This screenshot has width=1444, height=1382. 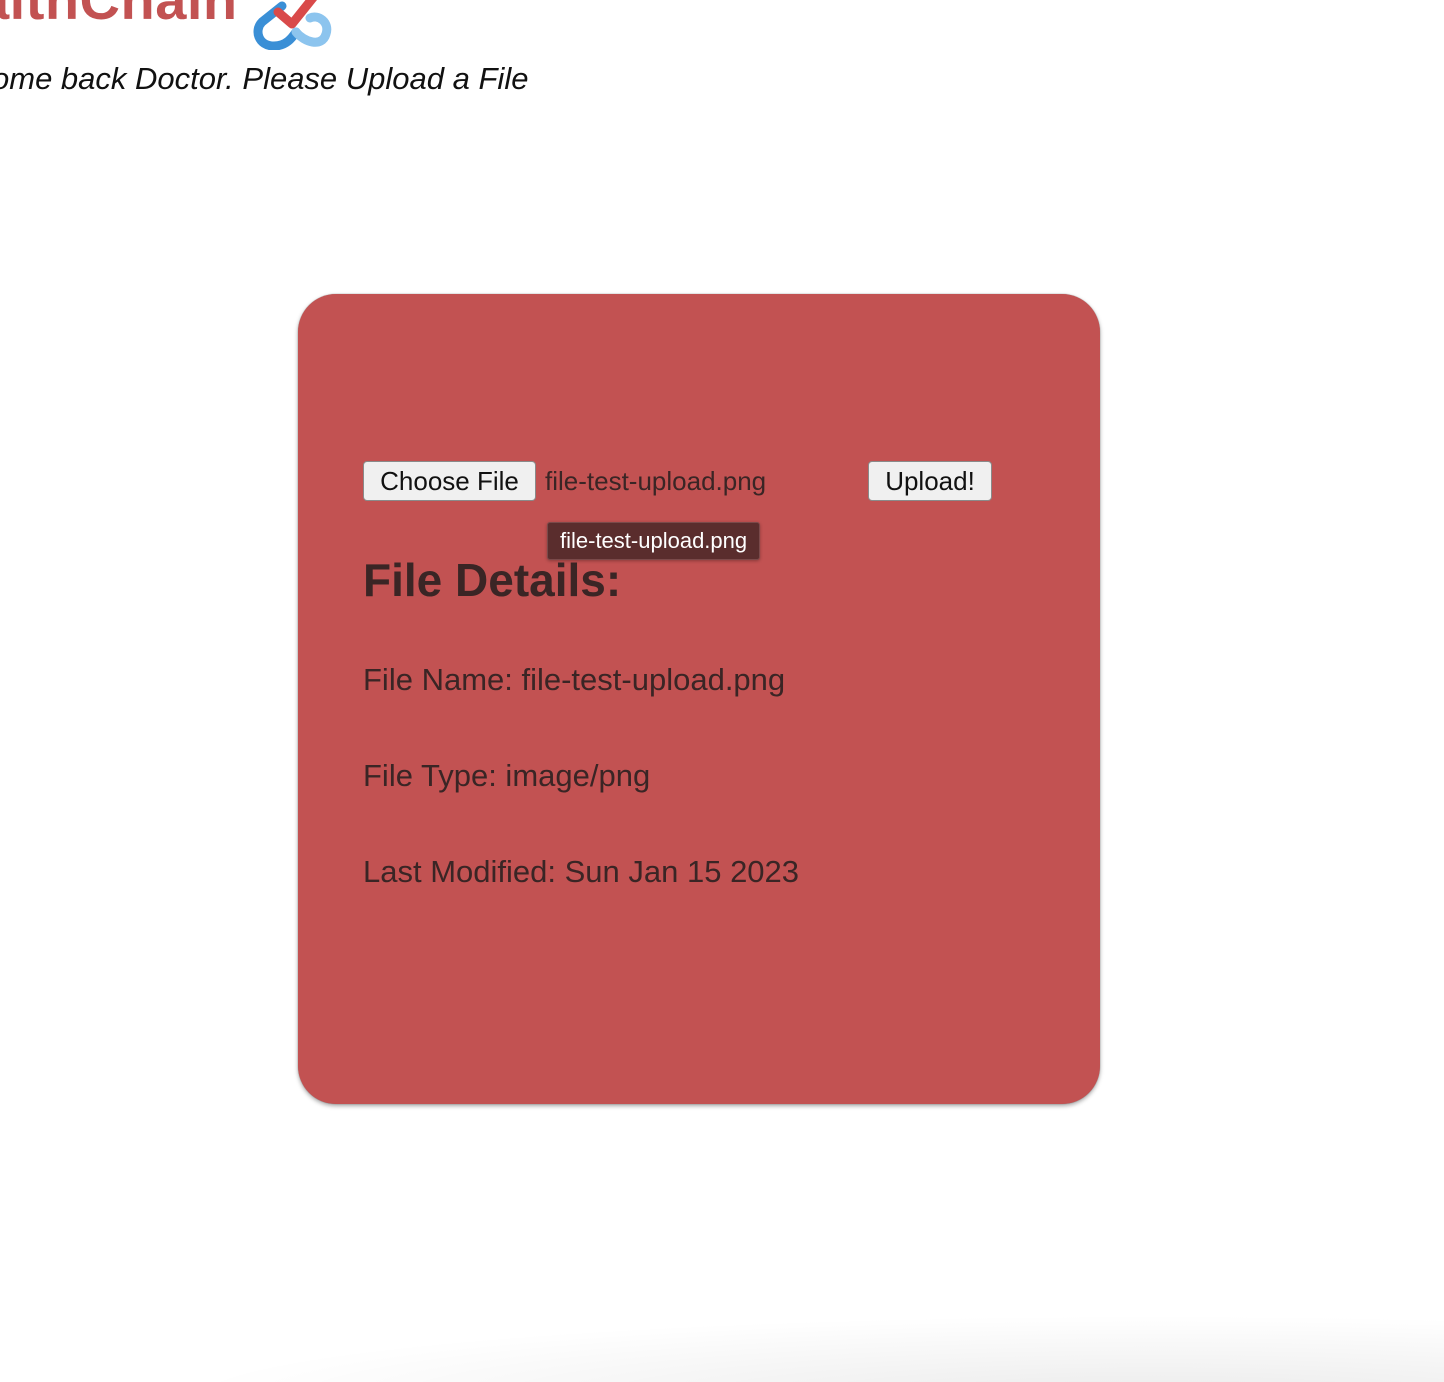 I want to click on last-modified-detail: Last Modified: Sun Jan 15 2023, so click(x=581, y=871).